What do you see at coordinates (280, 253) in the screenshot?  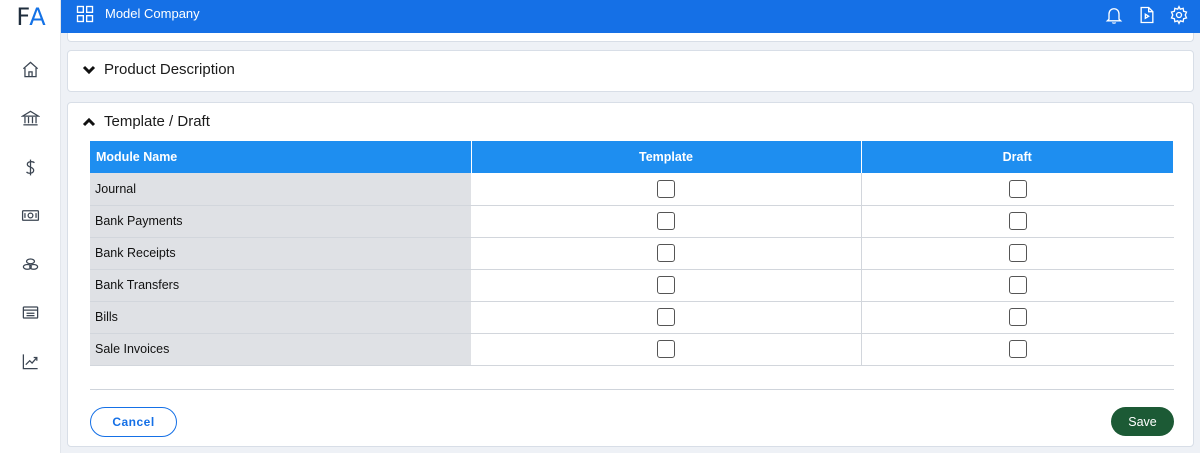 I see `module-name-cell: Bank Receipts` at bounding box center [280, 253].